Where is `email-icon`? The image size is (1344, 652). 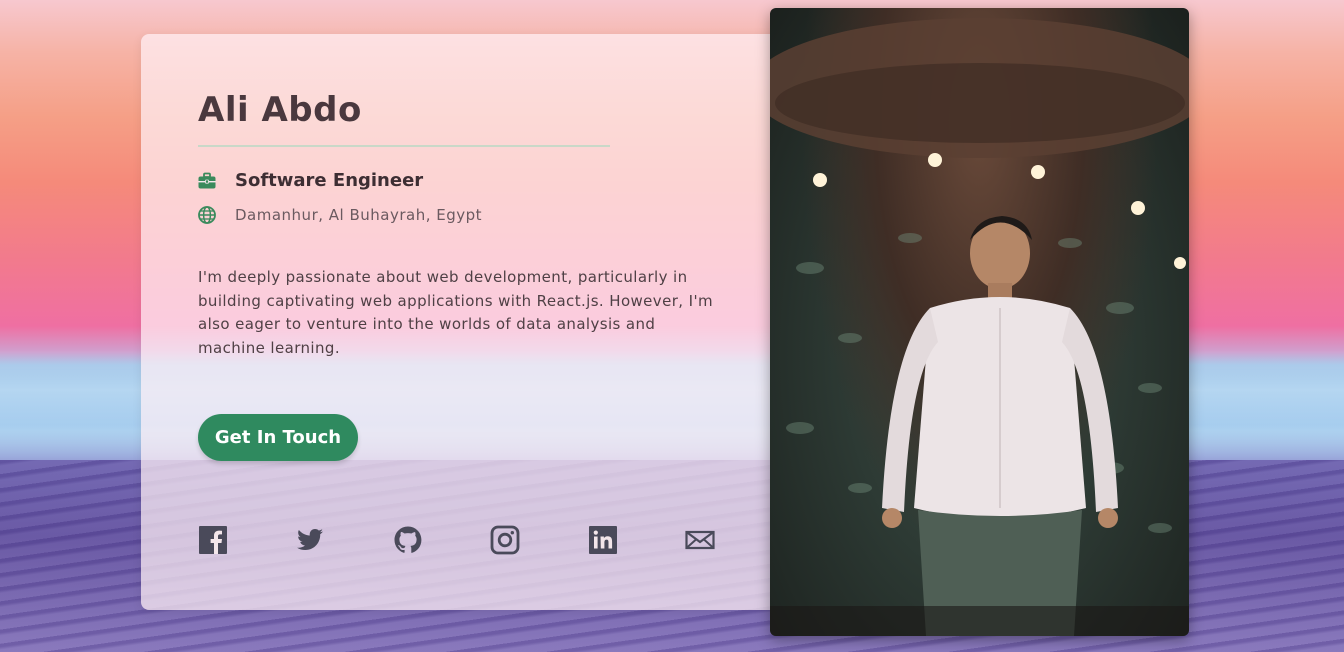 email-icon is located at coordinates (700, 540).